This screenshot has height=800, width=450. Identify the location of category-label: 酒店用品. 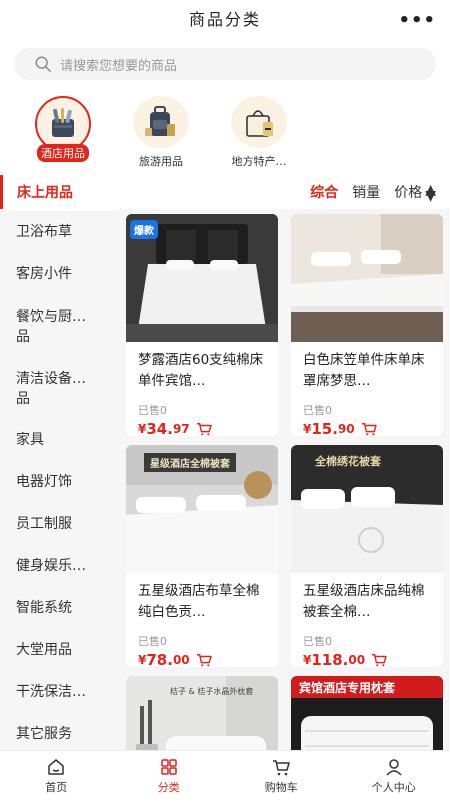
(63, 153).